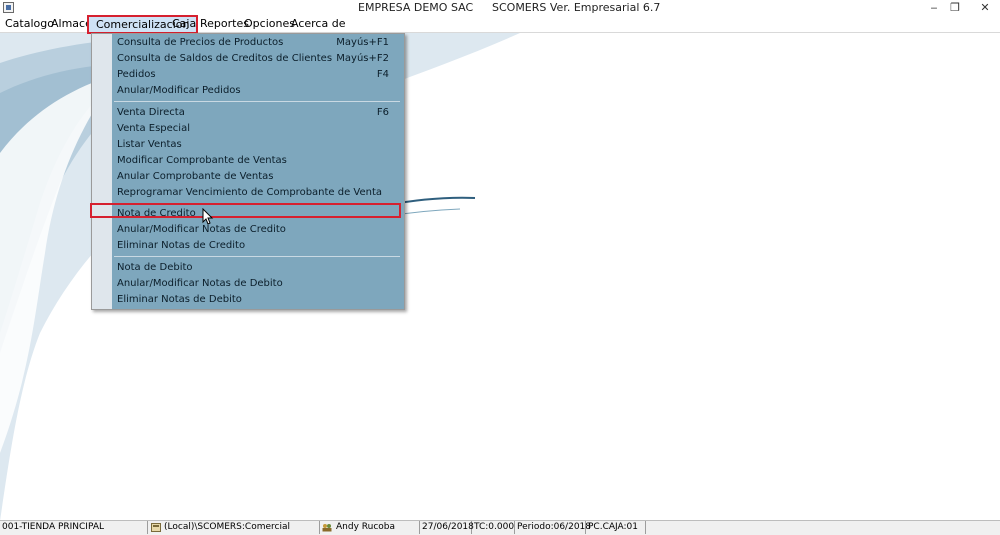 The image size is (1000, 535). I want to click on mouse-cursor-icon, so click(208, 216).